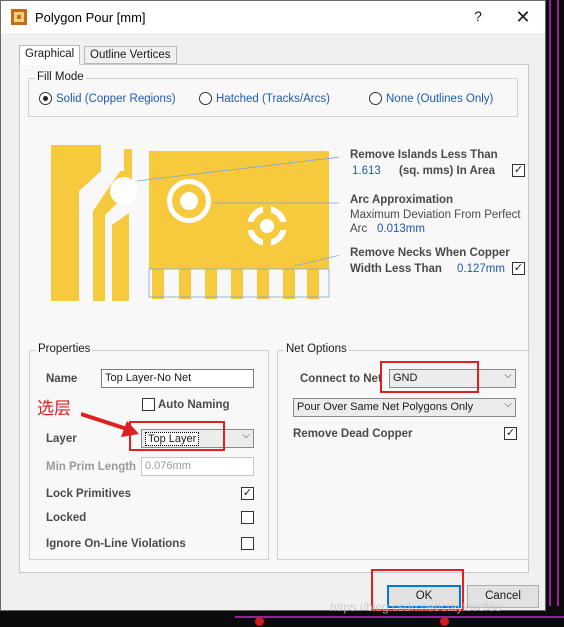 The width and height of the screenshot is (564, 627). Describe the element at coordinates (247, 543) in the screenshot. I see `ignore-violations-checkbox` at that location.